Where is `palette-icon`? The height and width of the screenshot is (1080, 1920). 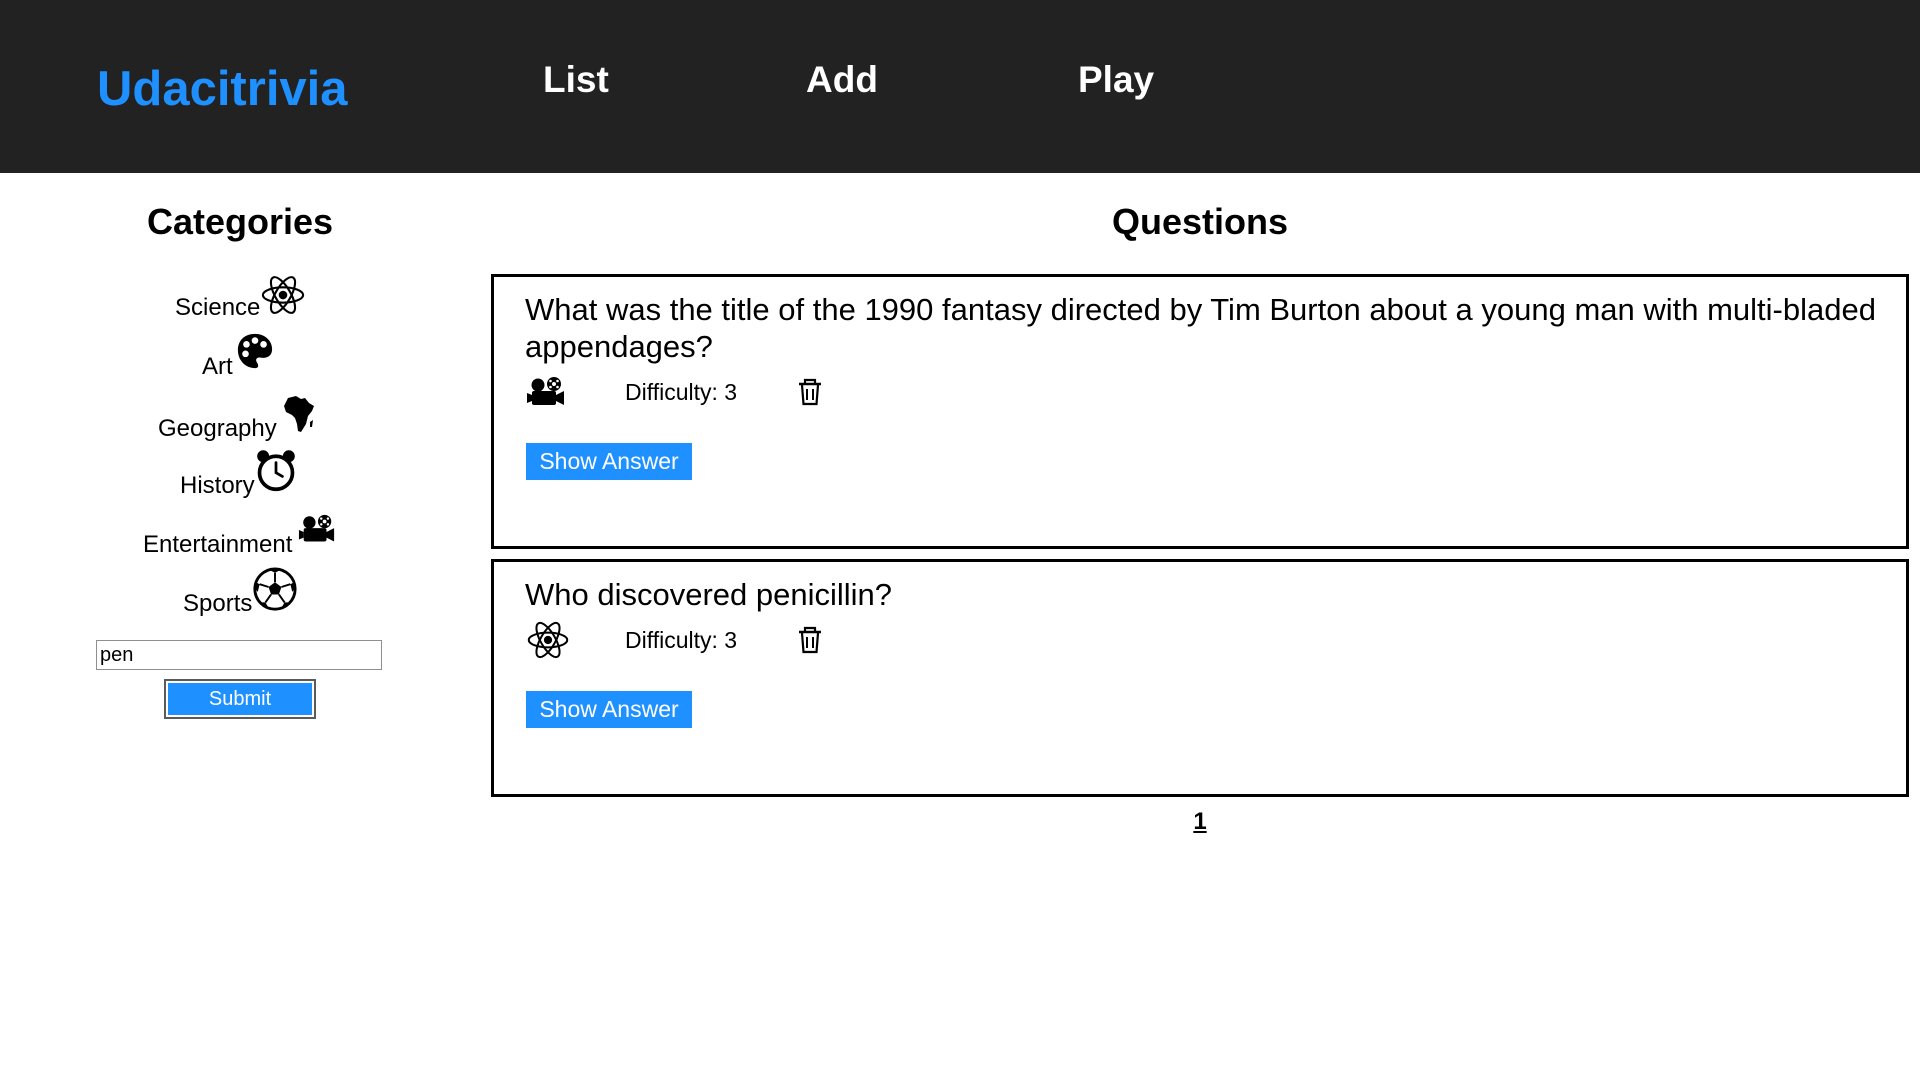
palette-icon is located at coordinates (255, 351).